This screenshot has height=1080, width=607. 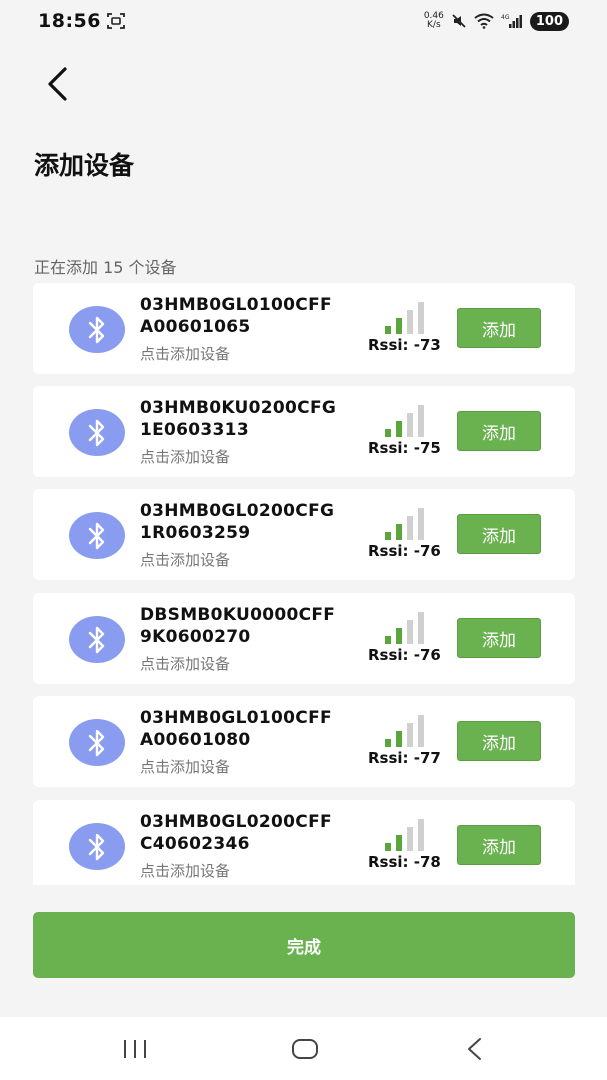 I want to click on rssi-value: Rssi: -75, so click(x=404, y=448).